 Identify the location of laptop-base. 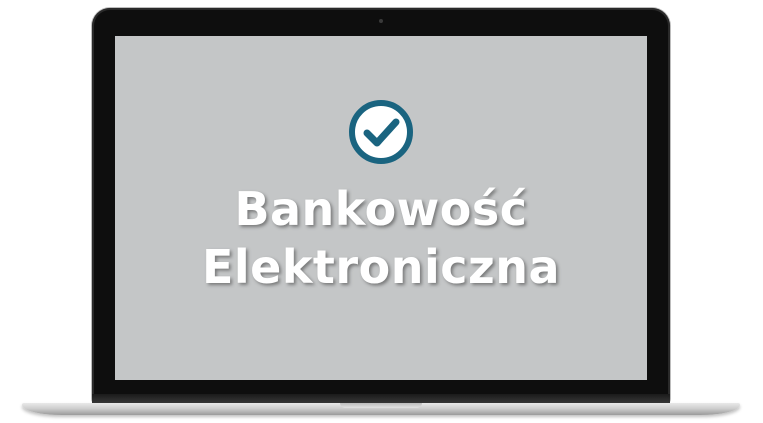
(381, 409).